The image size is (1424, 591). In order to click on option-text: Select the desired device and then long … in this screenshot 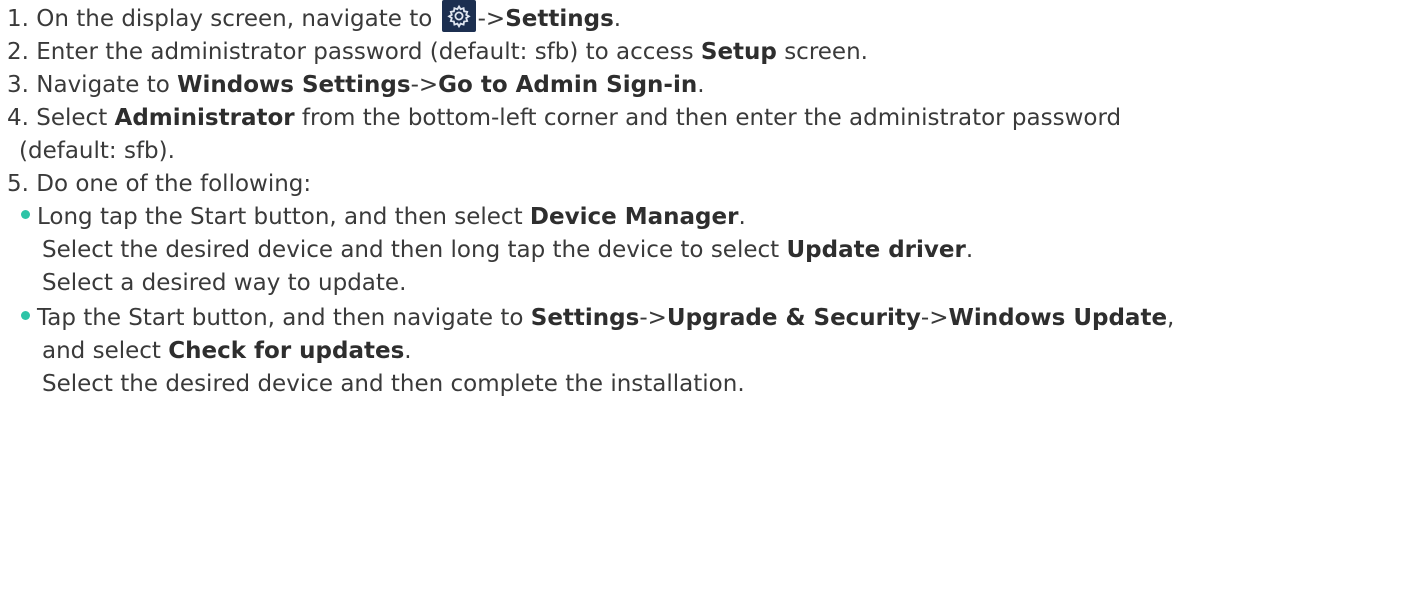, I will do `click(411, 250)`.